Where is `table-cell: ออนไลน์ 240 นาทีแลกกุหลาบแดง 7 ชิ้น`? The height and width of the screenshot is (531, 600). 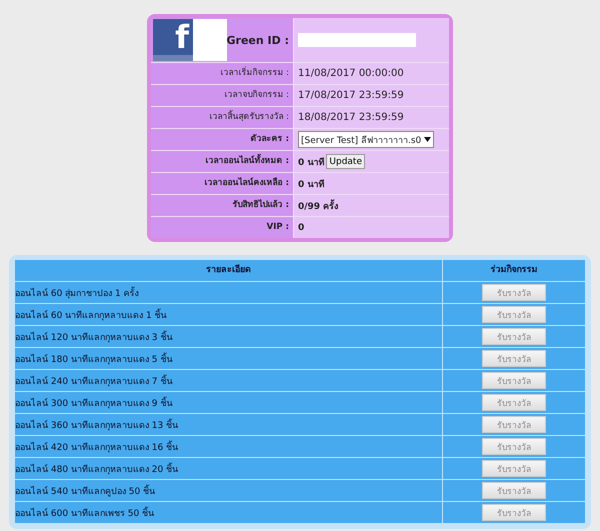 table-cell: ออนไลน์ 240 นาทีแลกกุหลาบแดง 7 ชิ้น is located at coordinates (93, 381).